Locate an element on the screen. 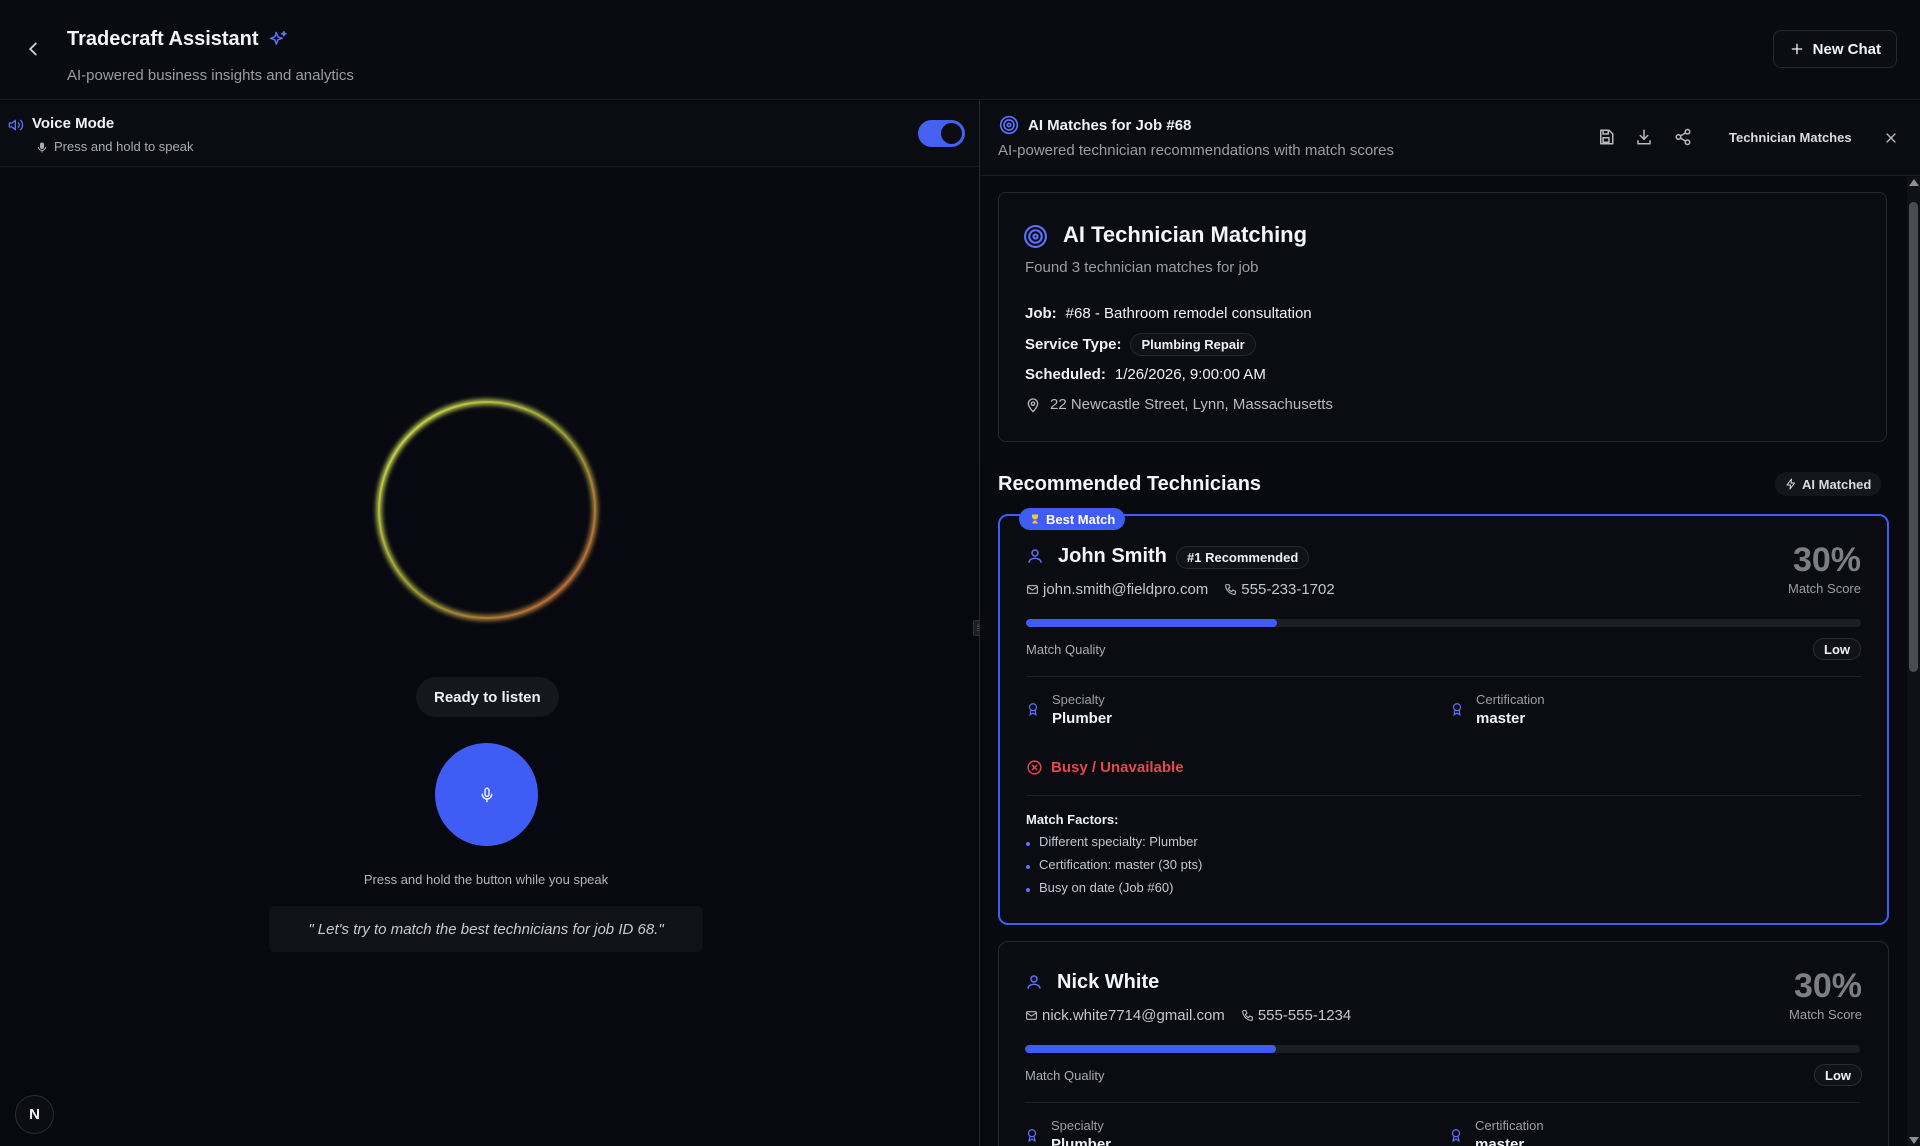  sparkle-icon is located at coordinates (278, 37).